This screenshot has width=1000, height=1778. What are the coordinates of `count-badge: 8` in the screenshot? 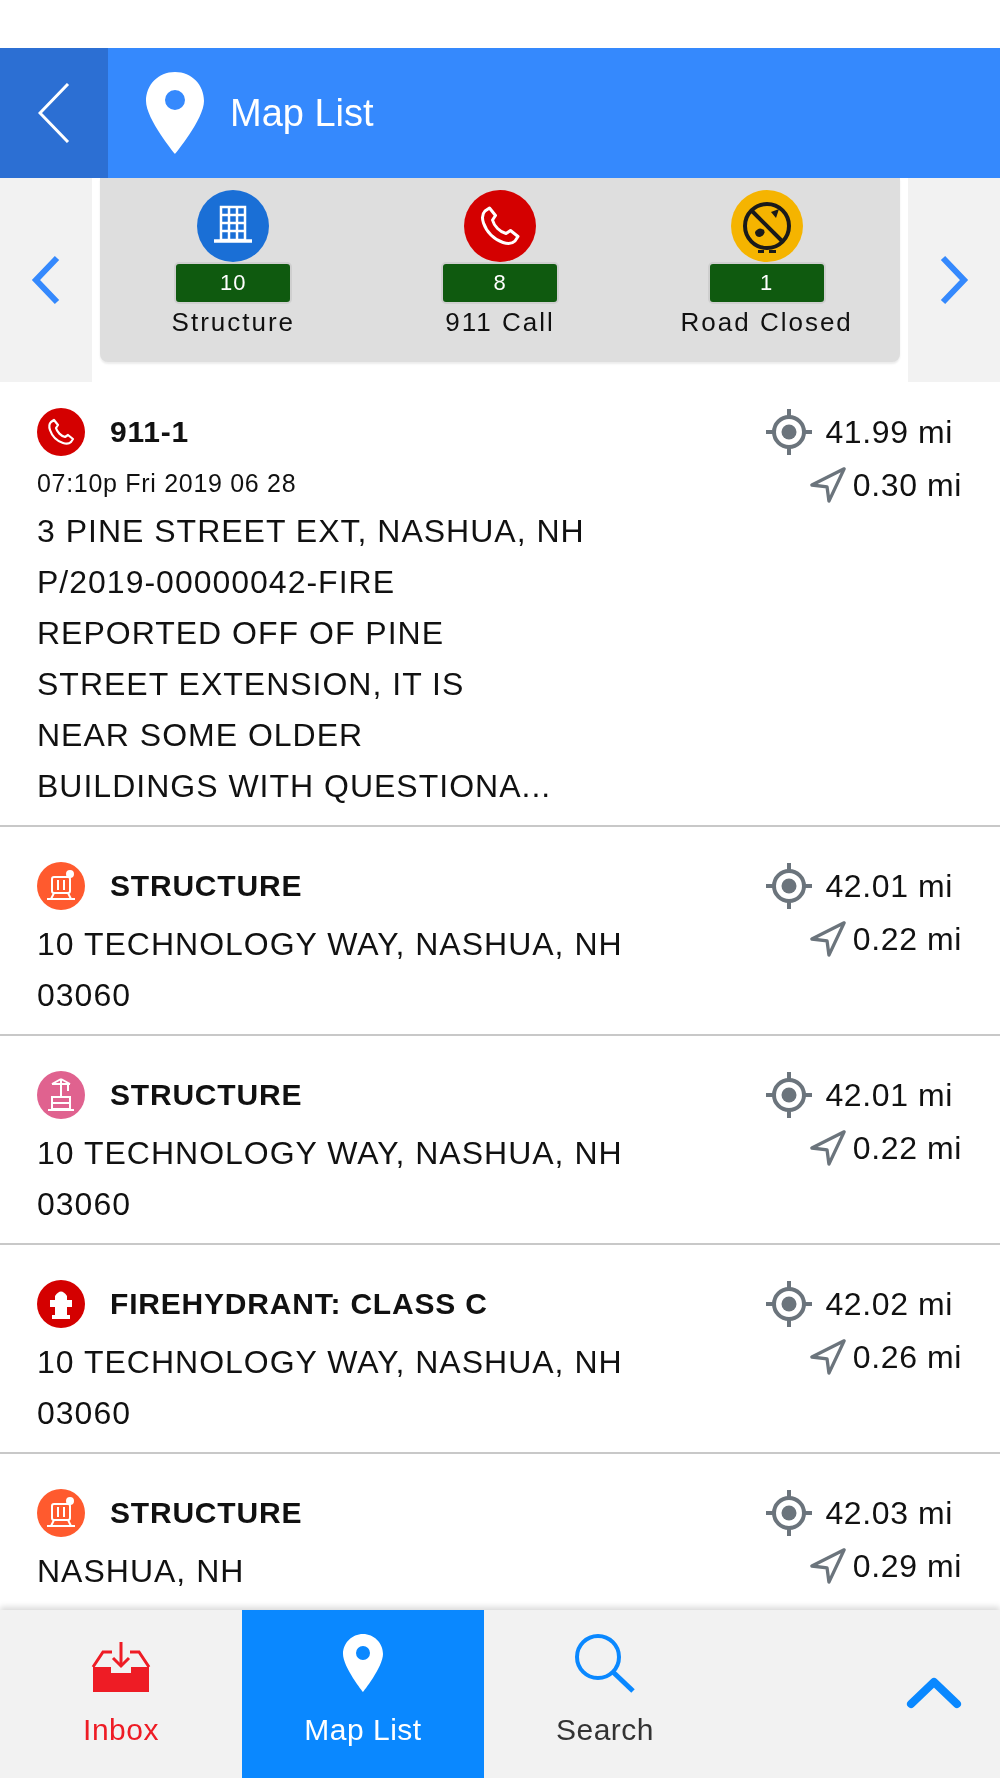 It's located at (500, 283).